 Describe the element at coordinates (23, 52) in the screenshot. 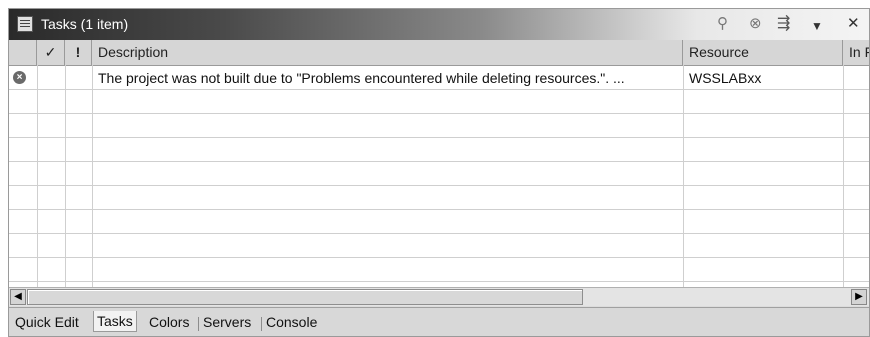

I see `column-header-type` at that location.